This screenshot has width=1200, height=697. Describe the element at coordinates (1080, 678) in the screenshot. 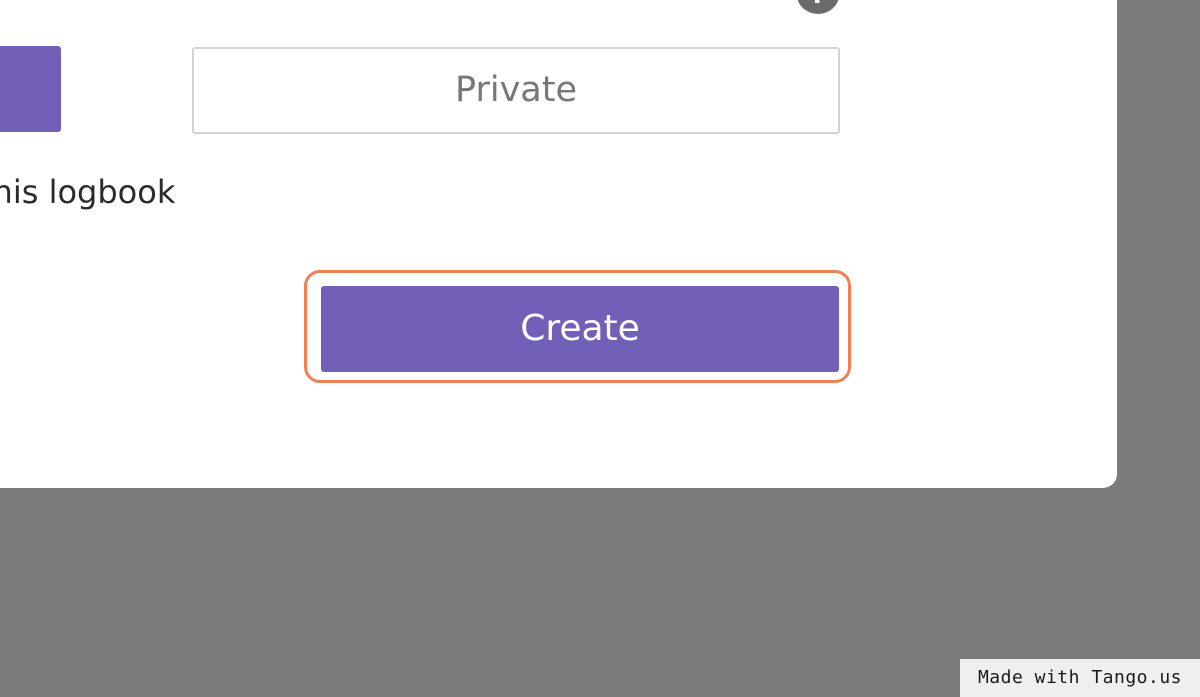

I see `tango-watermark: Made with Tango.us` at that location.